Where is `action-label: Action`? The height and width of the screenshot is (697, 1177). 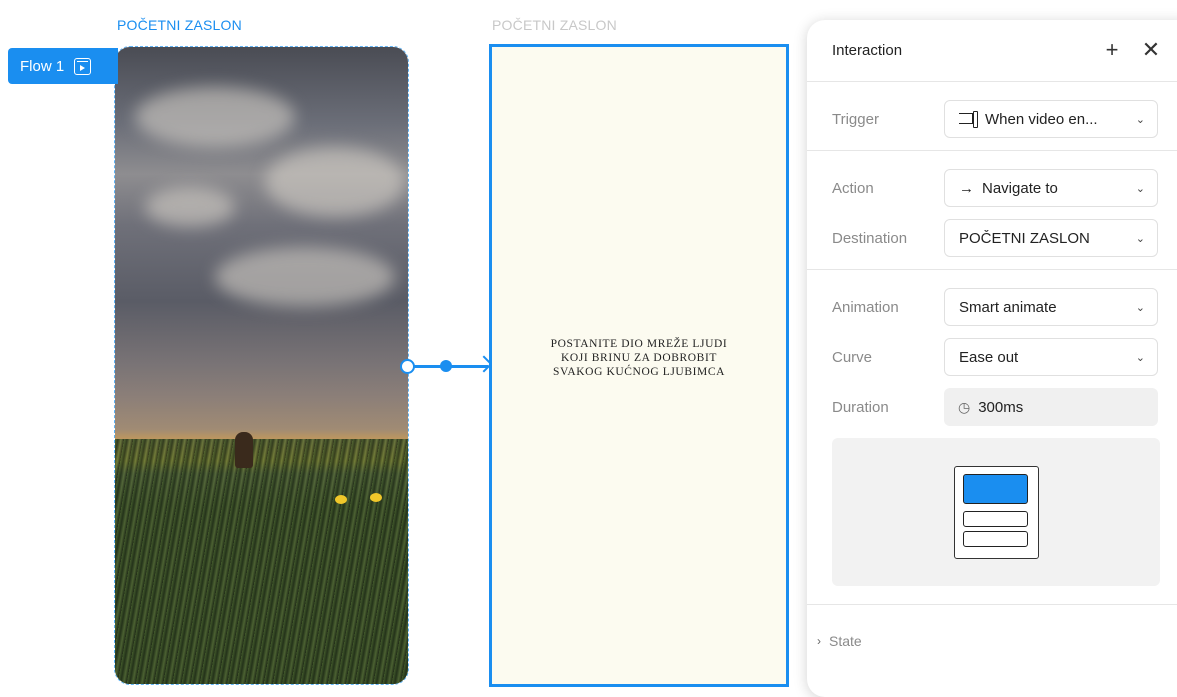
action-label: Action is located at coordinates (853, 188).